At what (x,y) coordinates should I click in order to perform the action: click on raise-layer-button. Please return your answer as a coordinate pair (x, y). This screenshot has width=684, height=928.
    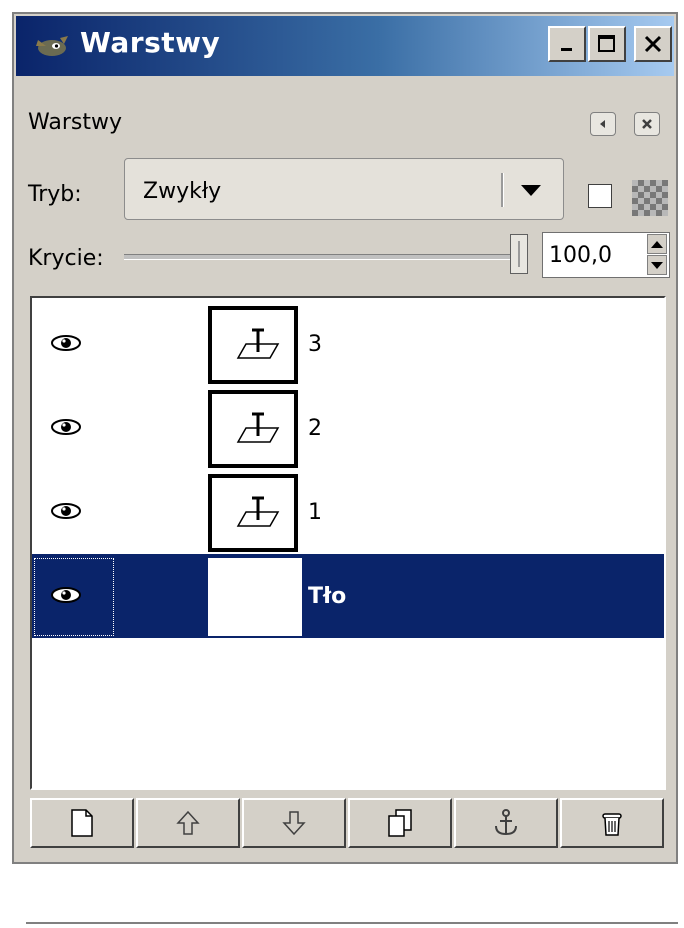
    Looking at the image, I should click on (188, 823).